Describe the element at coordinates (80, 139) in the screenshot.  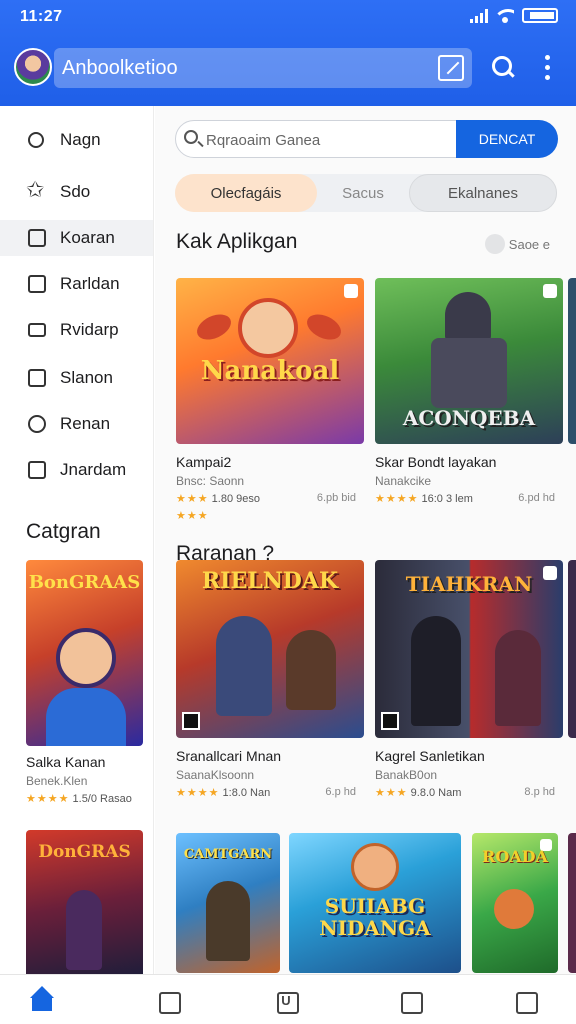
I see `sidebar-item-label: Nagn` at that location.